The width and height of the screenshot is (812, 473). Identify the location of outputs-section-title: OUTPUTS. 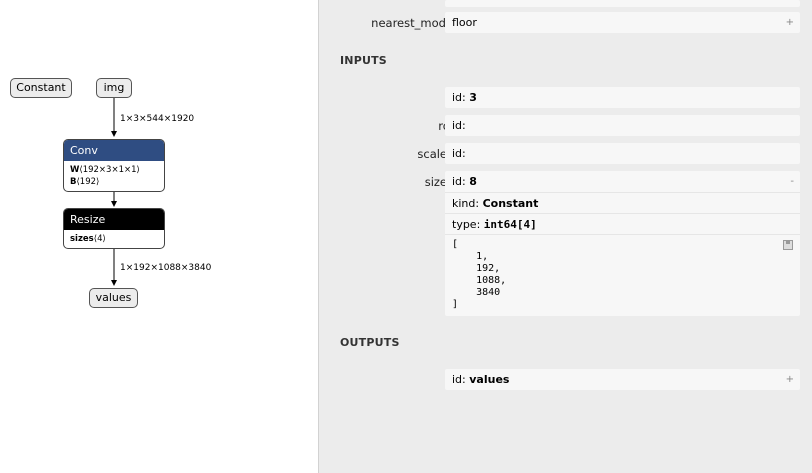
(370, 342).